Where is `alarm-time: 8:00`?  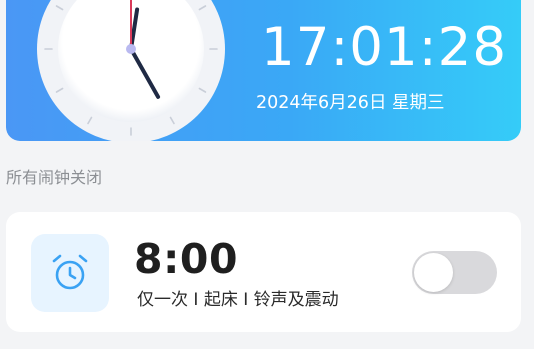 alarm-time: 8:00 is located at coordinates (186, 259).